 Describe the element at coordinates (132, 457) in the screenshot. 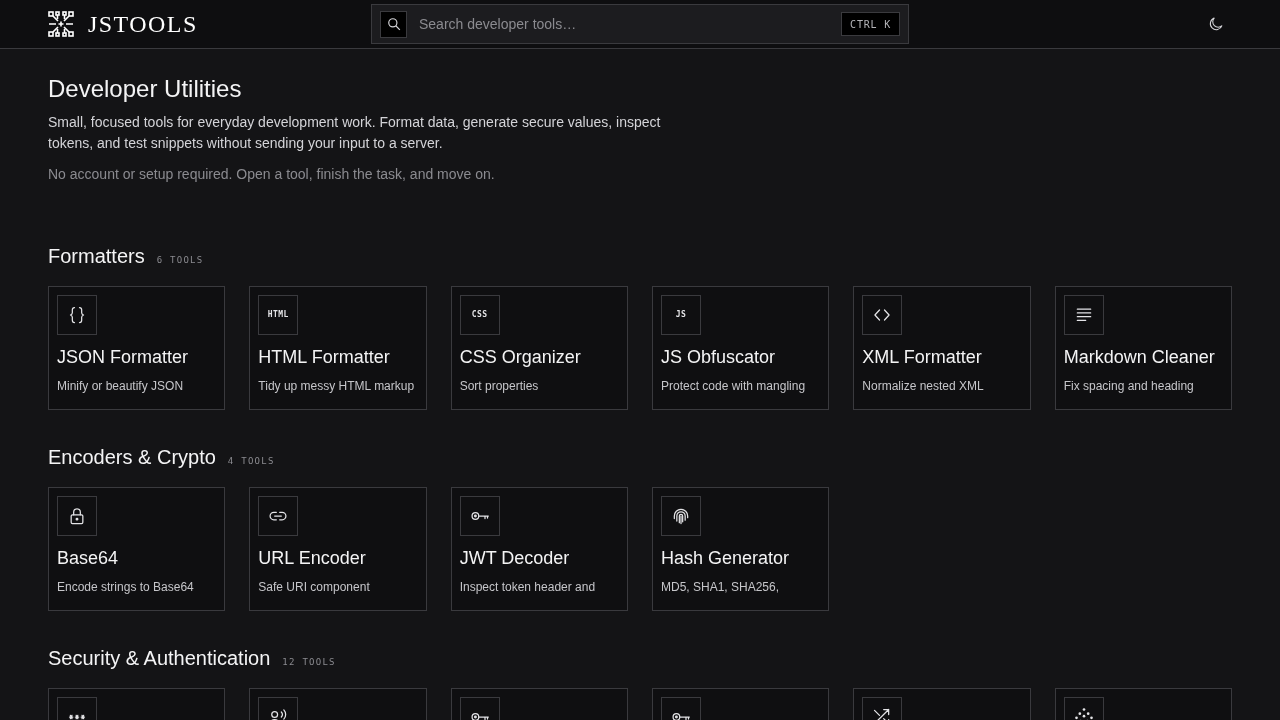

I see `section-title: Encoders & Crypto` at that location.